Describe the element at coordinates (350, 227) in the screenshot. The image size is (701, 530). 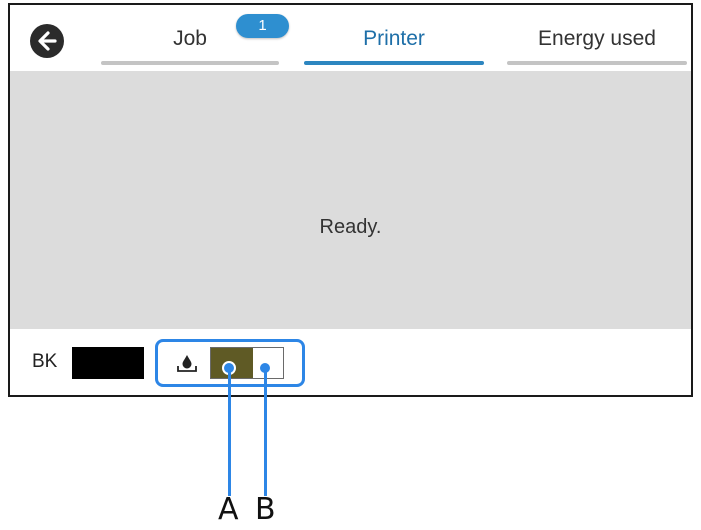
I see `status-message: Ready.` at that location.